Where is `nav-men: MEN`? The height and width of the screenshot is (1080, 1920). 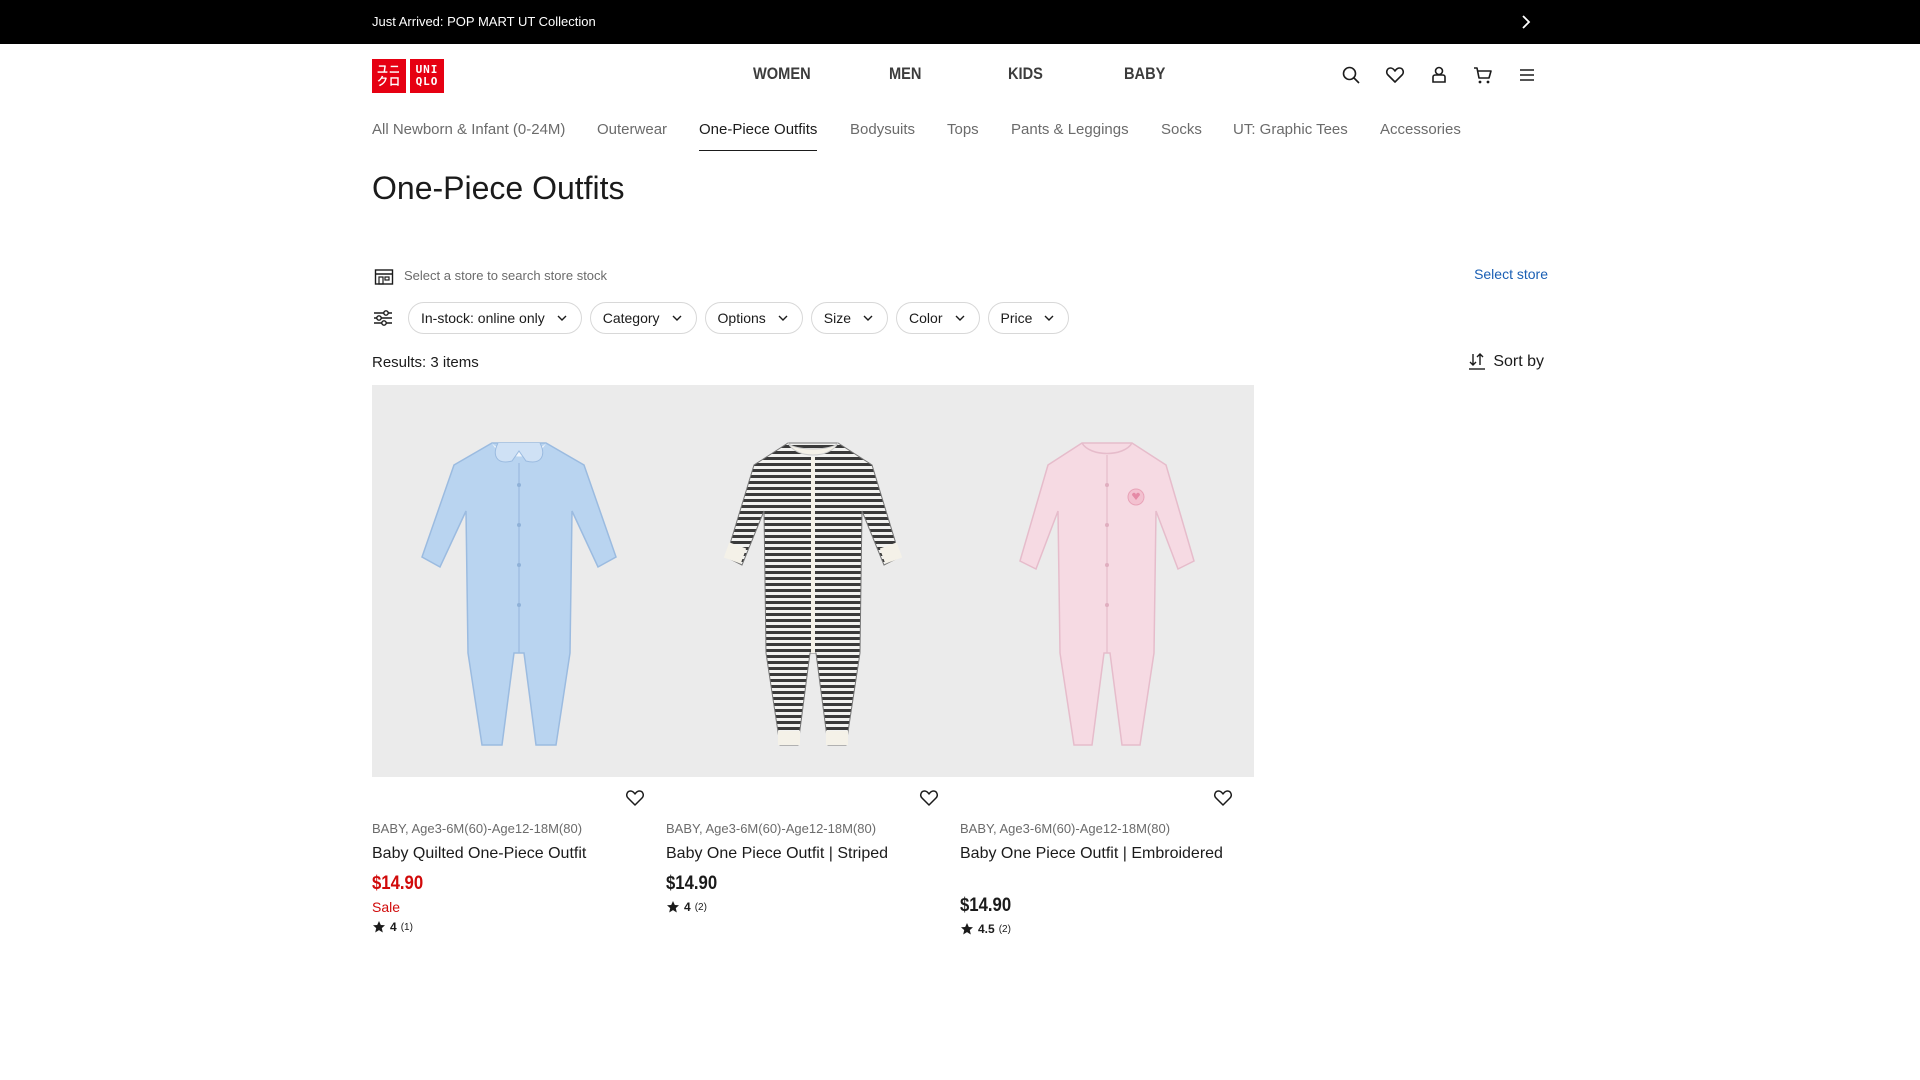 nav-men: MEN is located at coordinates (905, 74).